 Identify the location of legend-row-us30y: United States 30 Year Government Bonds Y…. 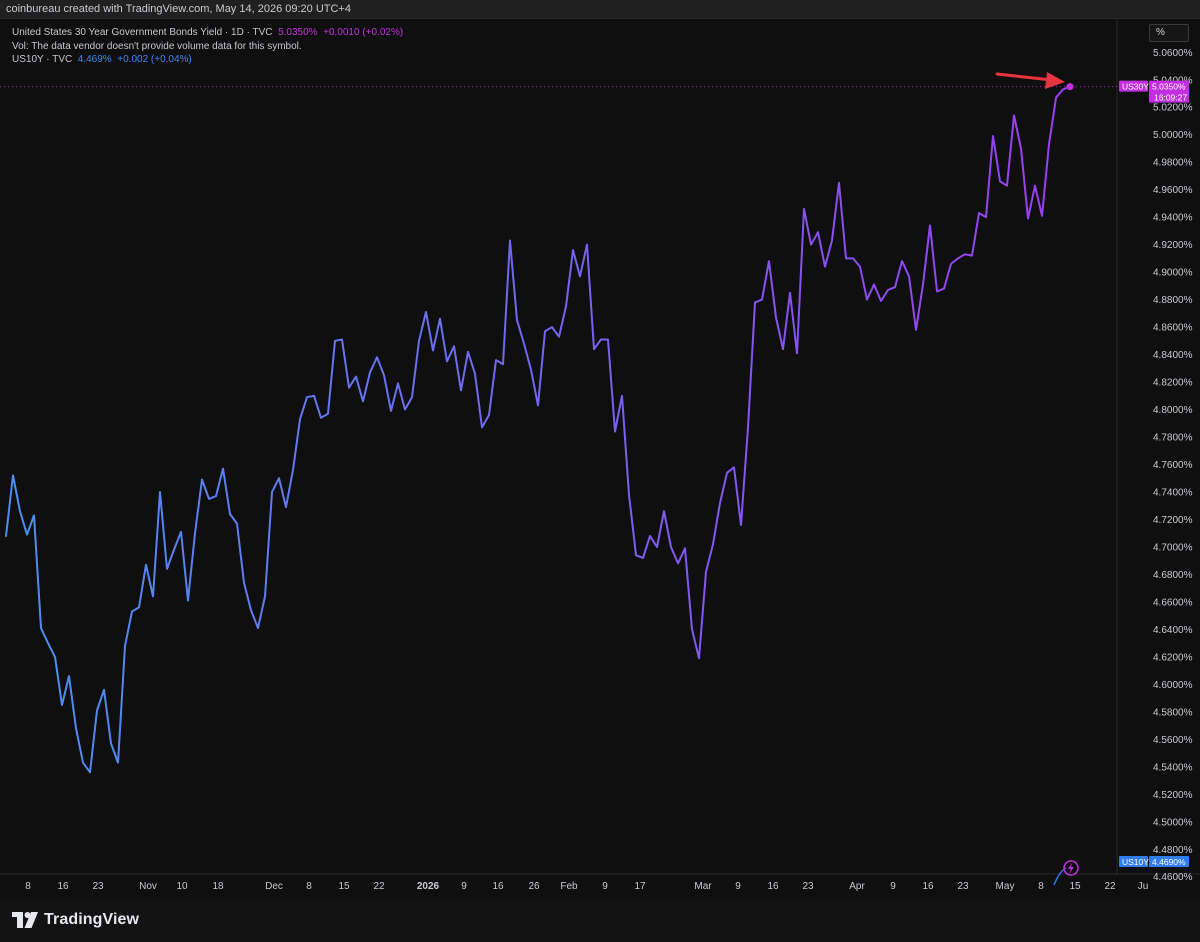
(207, 33).